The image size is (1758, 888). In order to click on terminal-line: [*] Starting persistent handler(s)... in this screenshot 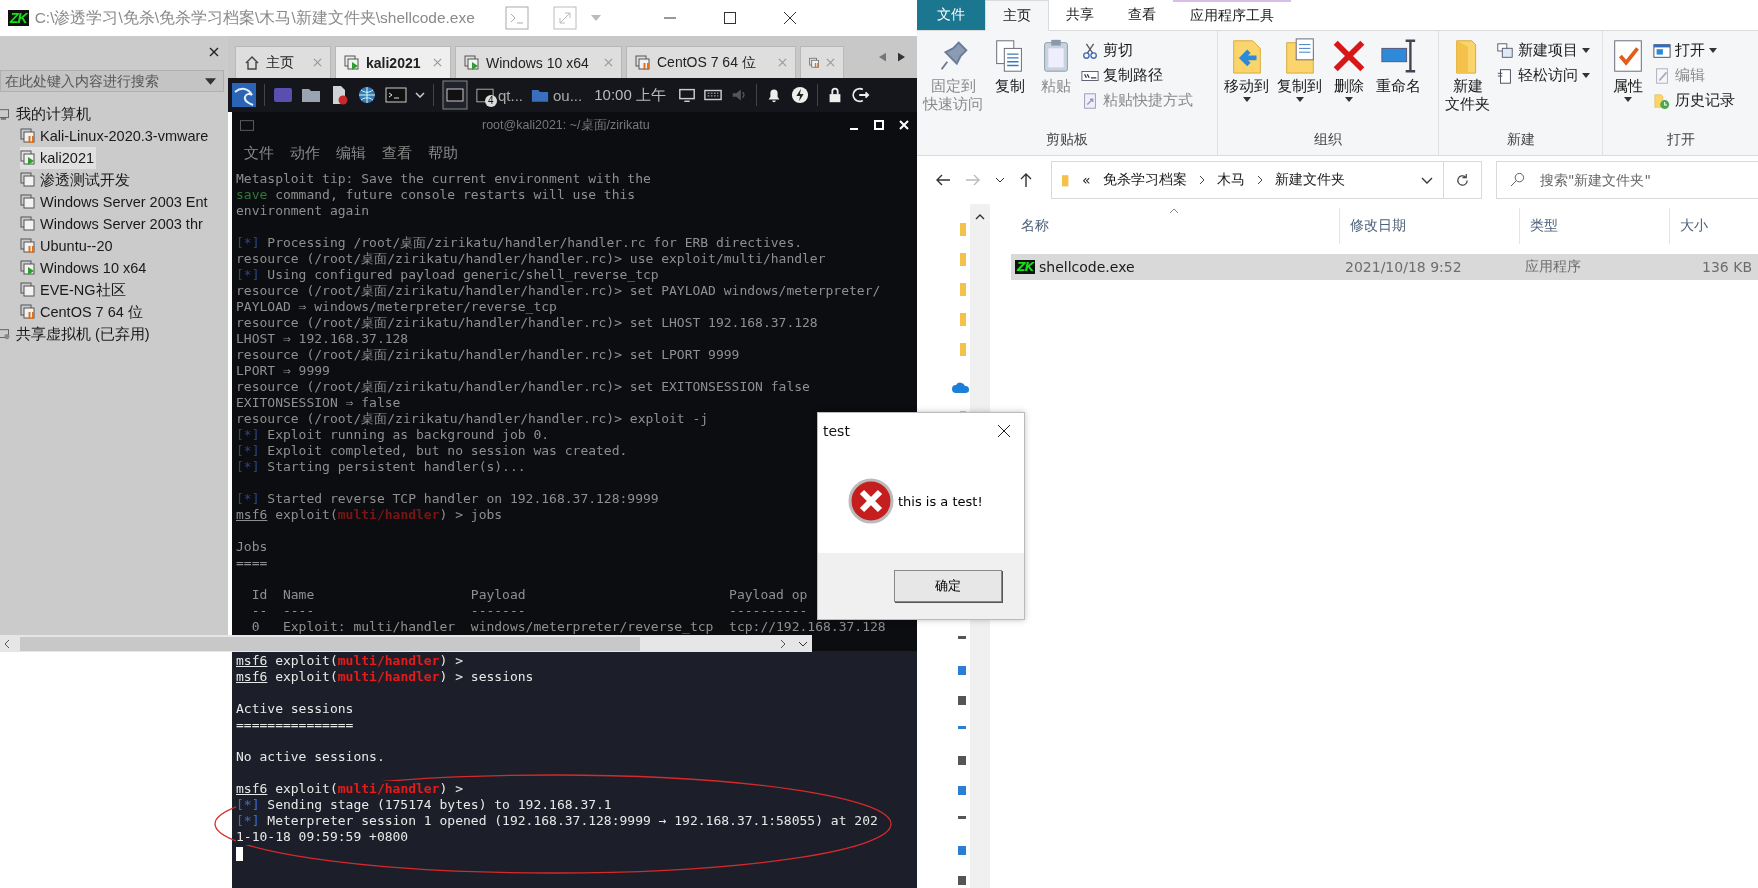, I will do `click(381, 467)`.